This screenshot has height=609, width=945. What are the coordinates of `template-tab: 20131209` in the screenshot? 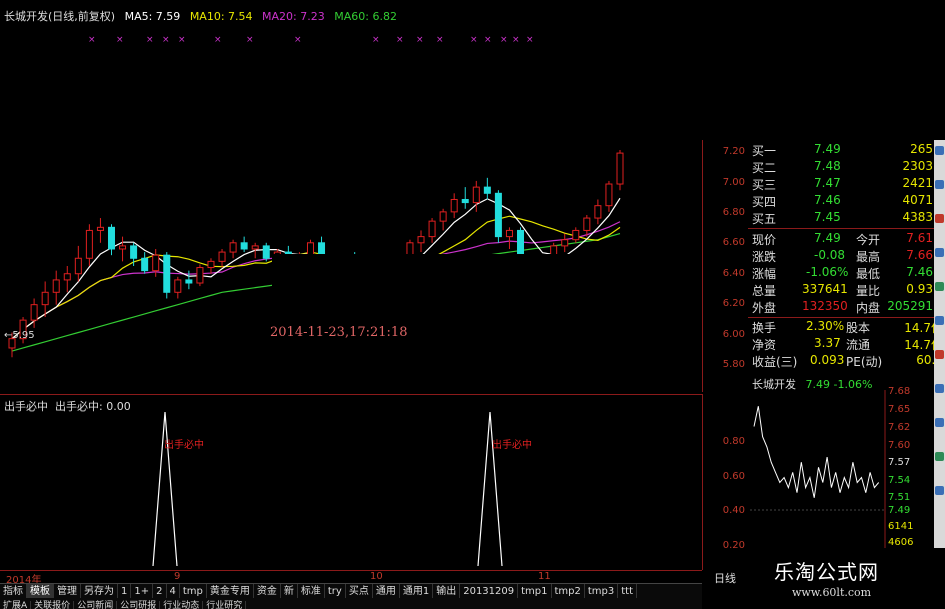 It's located at (489, 591).